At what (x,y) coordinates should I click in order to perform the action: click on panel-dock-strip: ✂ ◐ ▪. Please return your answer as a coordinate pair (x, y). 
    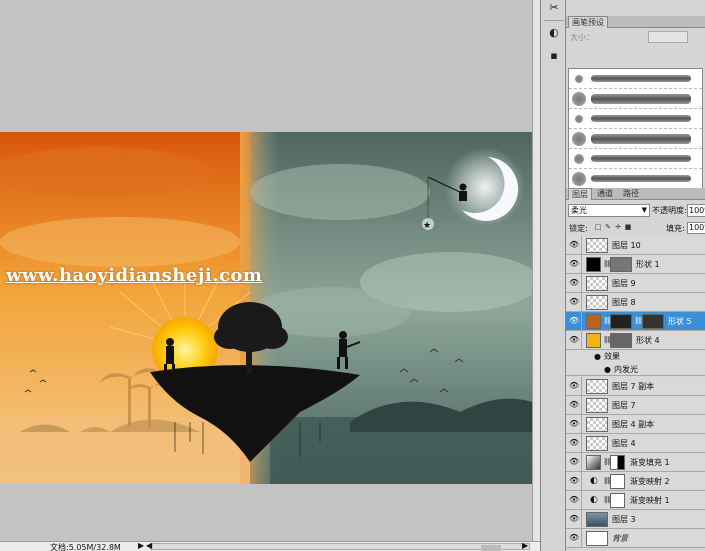
    Looking at the image, I should click on (553, 275).